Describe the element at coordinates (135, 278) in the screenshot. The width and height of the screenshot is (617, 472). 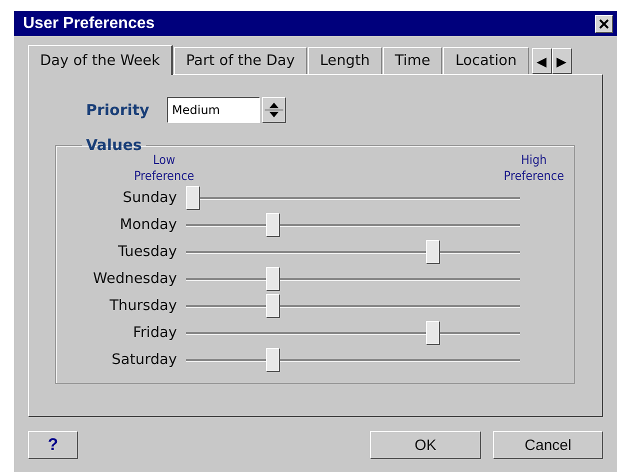
I see `day-label: Wednesday` at that location.